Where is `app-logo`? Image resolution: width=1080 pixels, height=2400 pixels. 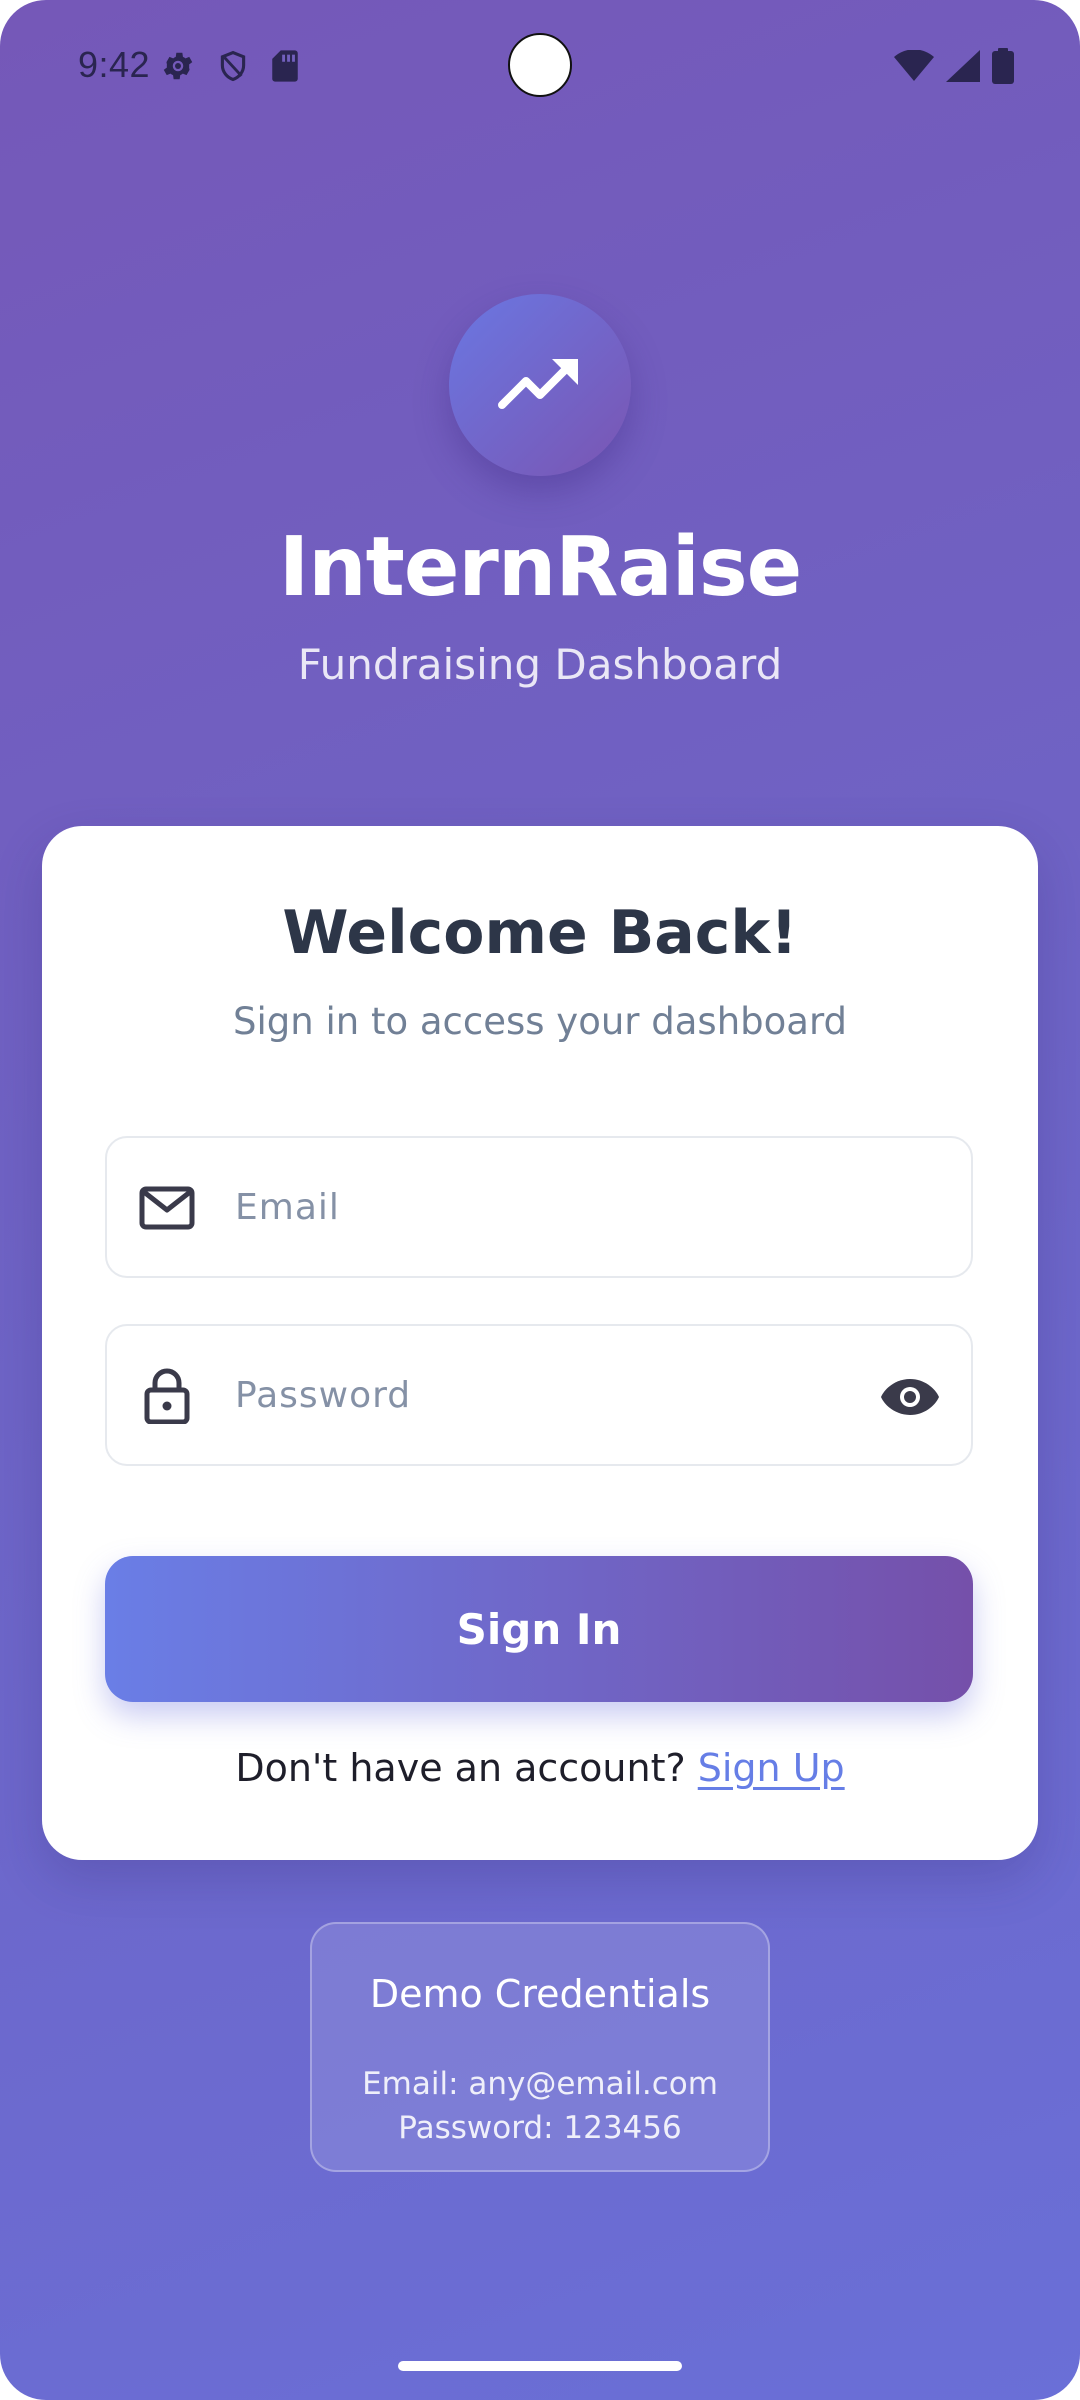 app-logo is located at coordinates (540, 385).